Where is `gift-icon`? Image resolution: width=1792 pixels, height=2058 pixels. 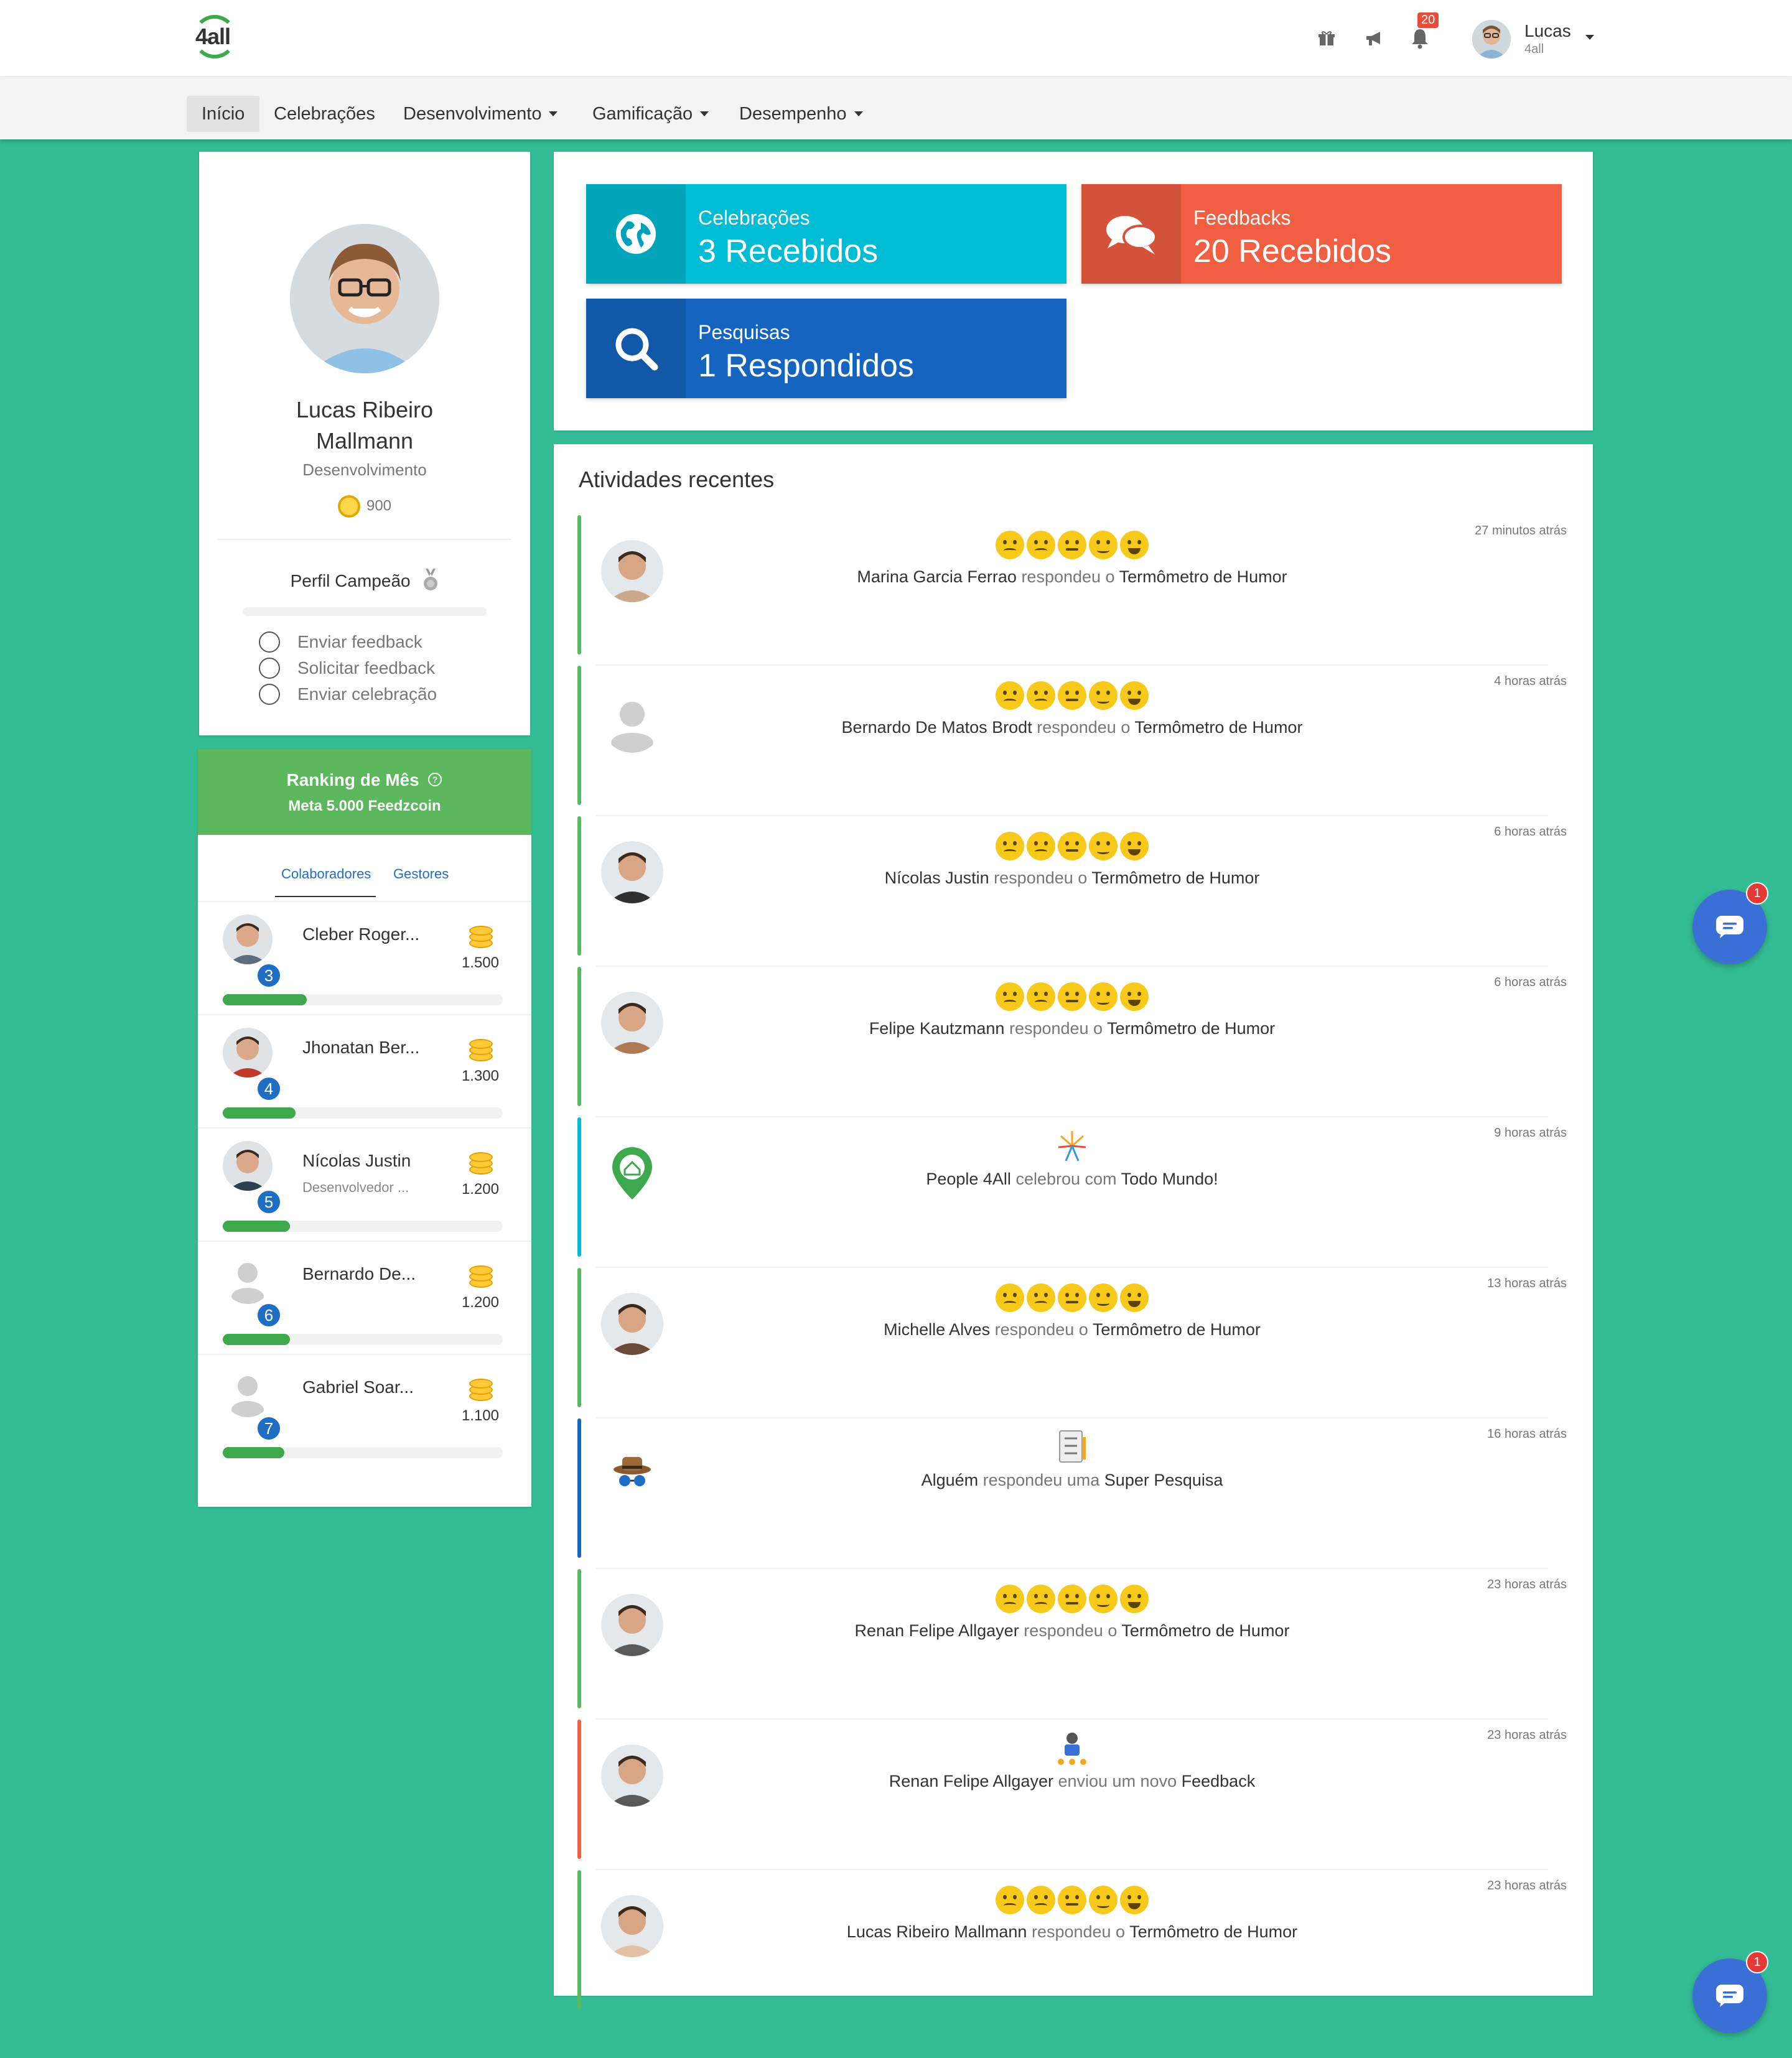 gift-icon is located at coordinates (1326, 38).